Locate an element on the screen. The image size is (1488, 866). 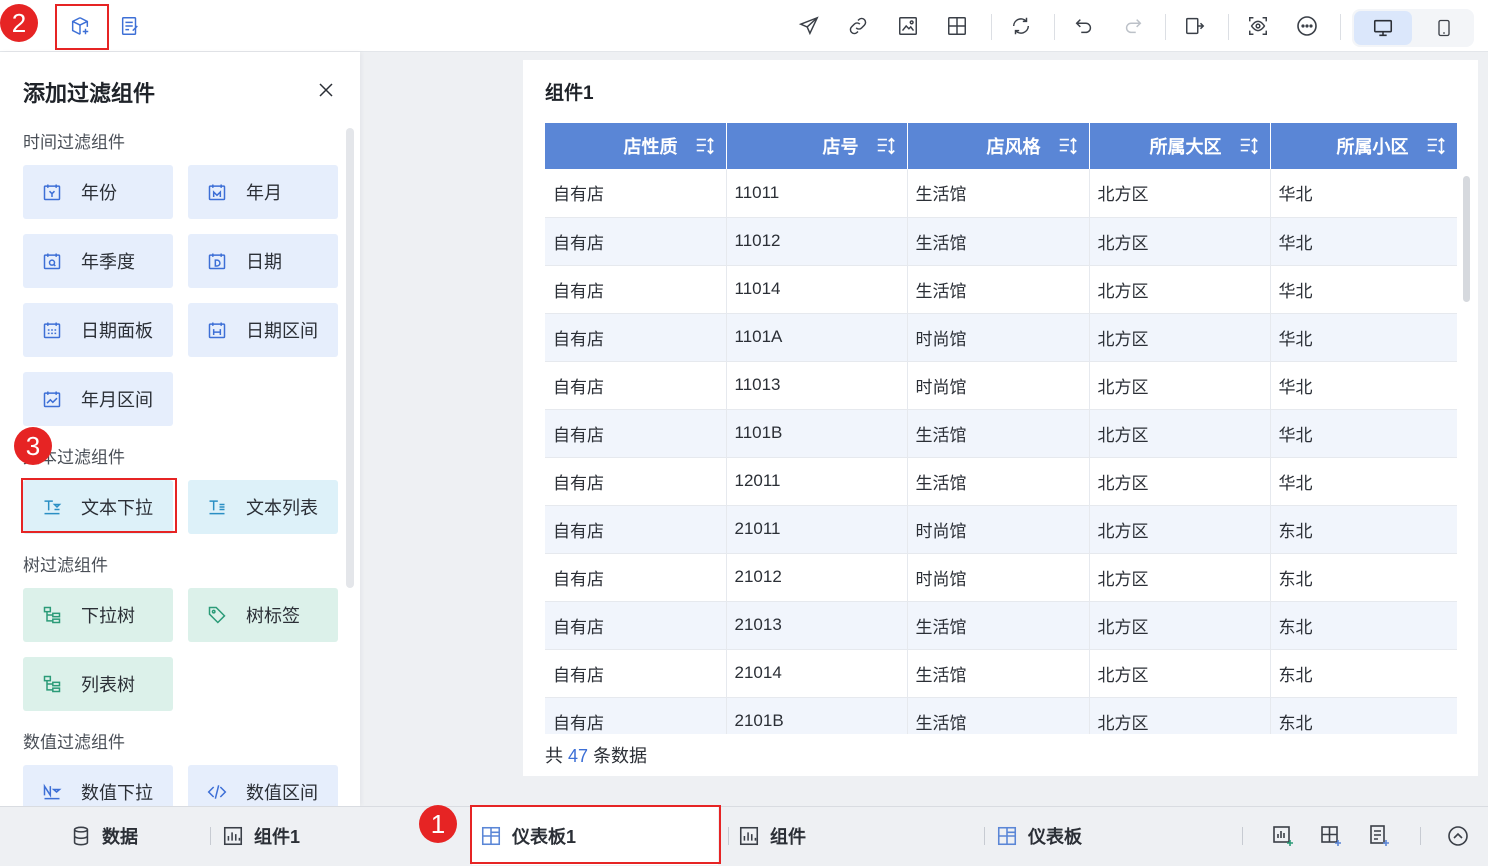
filter-text-dropdown-button: 文本下拉 is located at coordinates (98, 507).